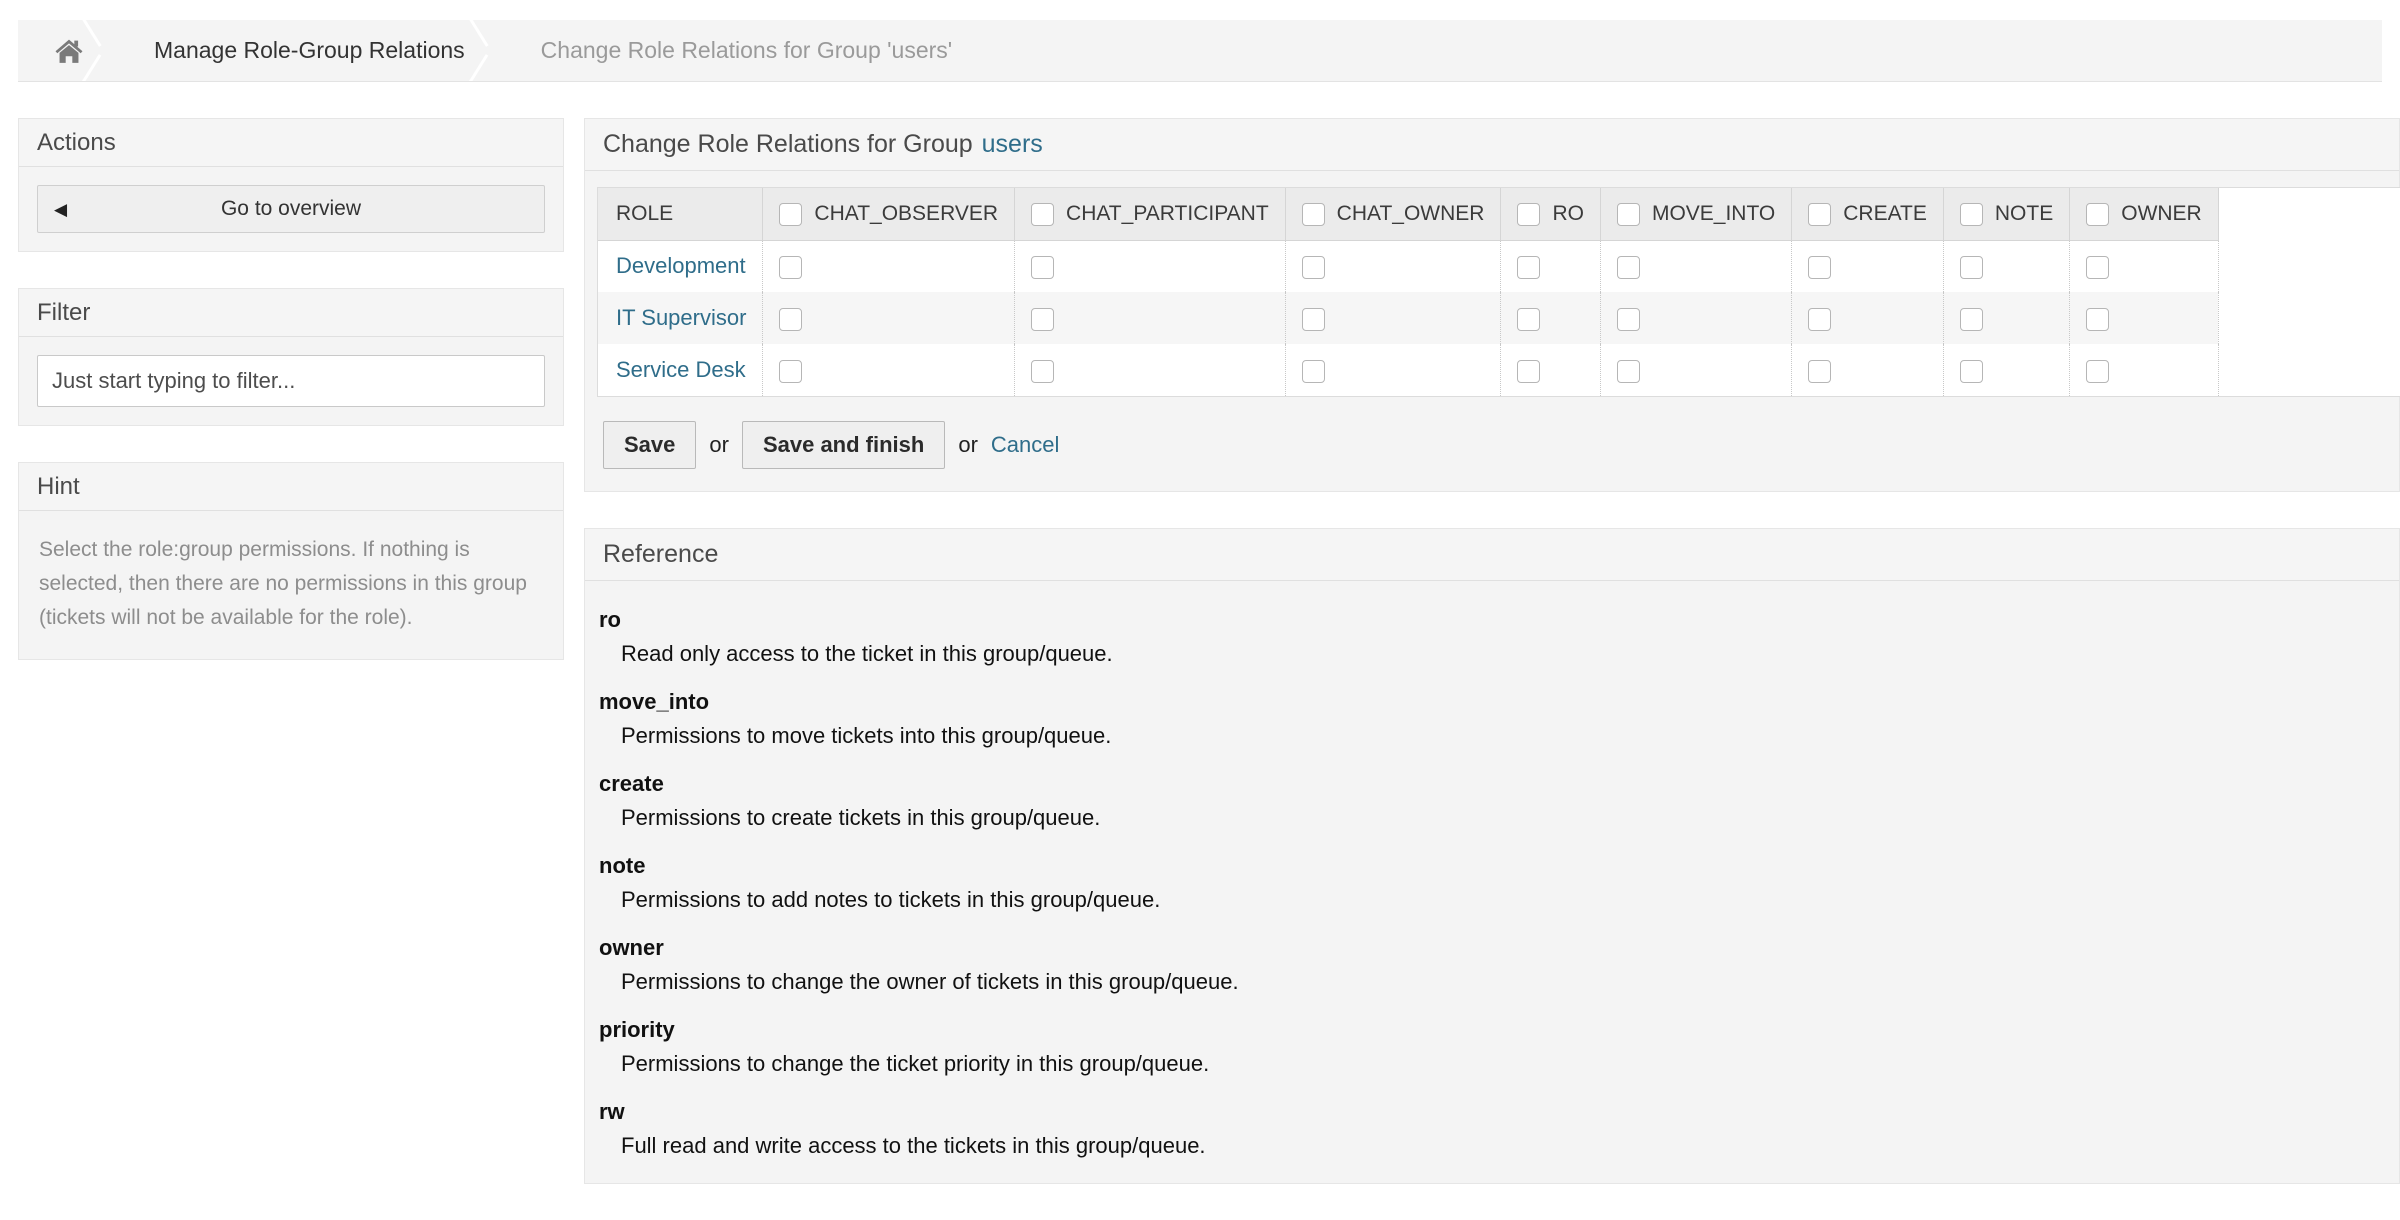 The image size is (2400, 1220). What do you see at coordinates (681, 318) in the screenshot?
I see `role-link: IT Supervisor` at bounding box center [681, 318].